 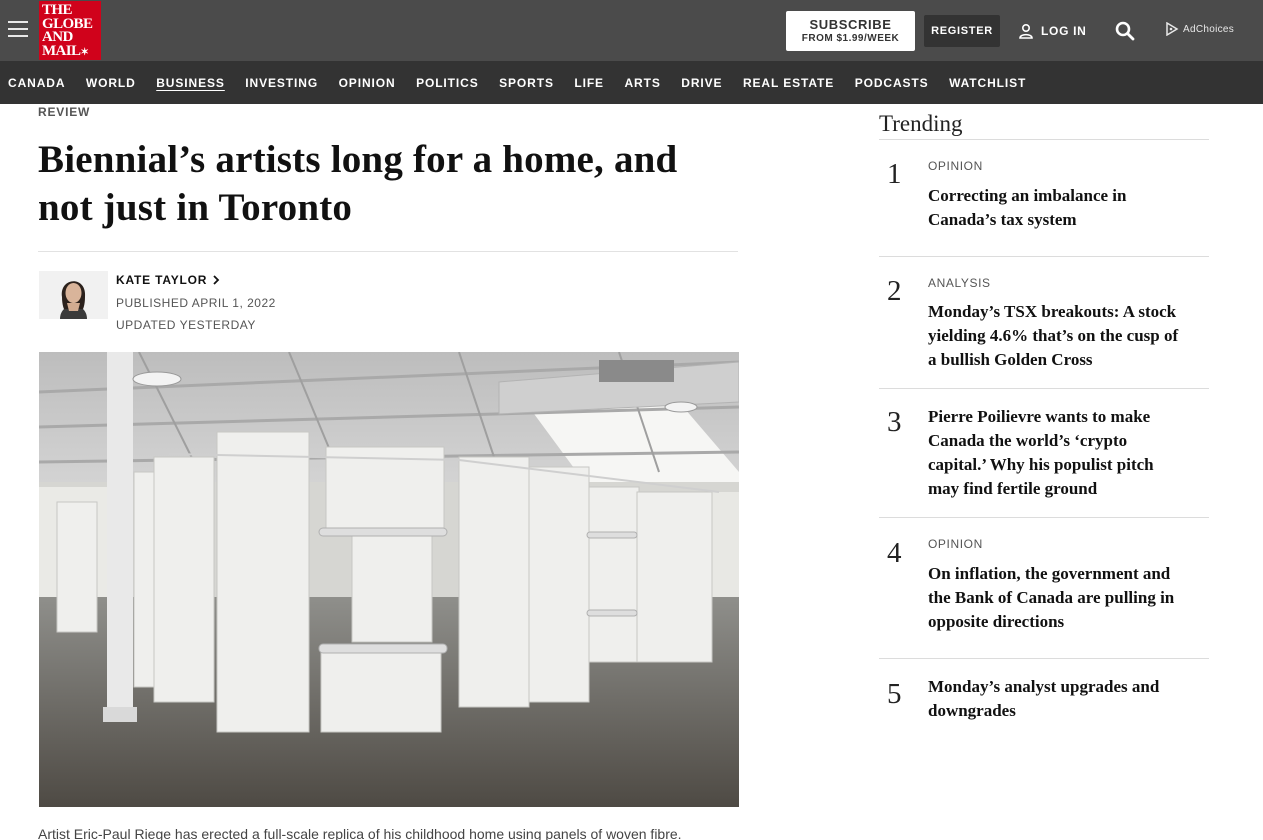 What do you see at coordinates (1002, 219) in the screenshot?
I see `trending-line: Canada’s tax system` at bounding box center [1002, 219].